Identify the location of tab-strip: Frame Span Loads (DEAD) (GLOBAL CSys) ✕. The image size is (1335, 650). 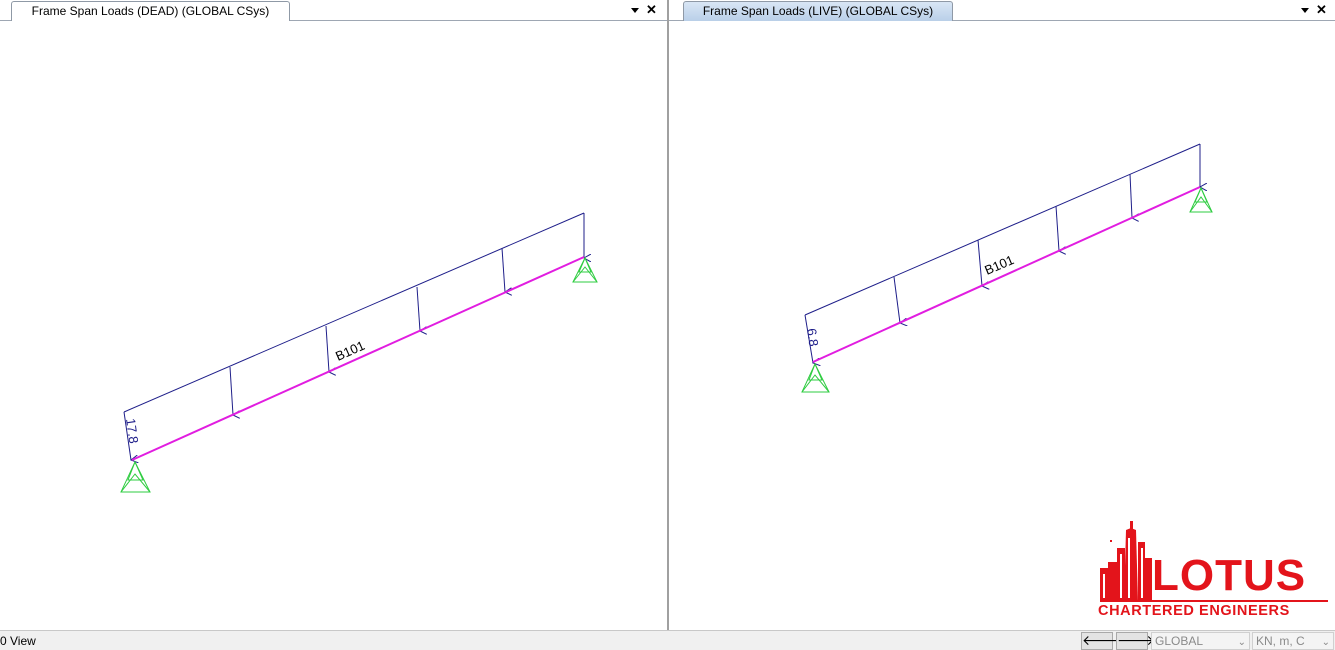
(333, 10).